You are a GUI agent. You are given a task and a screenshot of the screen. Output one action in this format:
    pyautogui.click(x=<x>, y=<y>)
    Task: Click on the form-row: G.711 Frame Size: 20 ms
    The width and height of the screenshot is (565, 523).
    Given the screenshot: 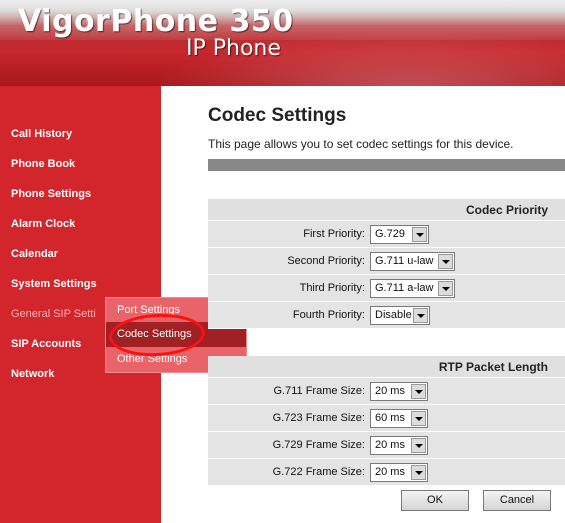 What is the action you would take?
    pyautogui.click(x=386, y=391)
    